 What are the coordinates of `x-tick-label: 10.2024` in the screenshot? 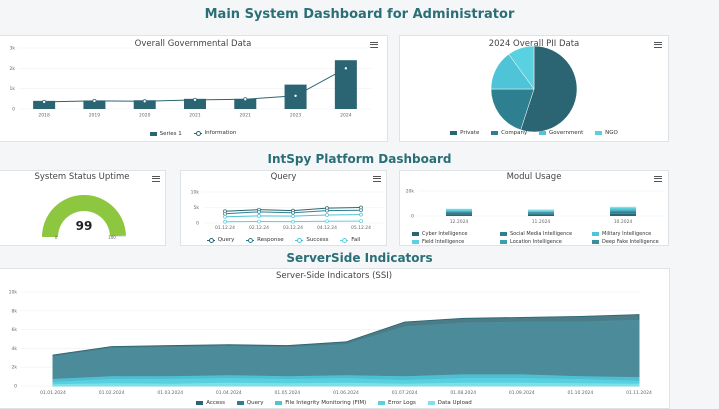 It's located at (623, 222).